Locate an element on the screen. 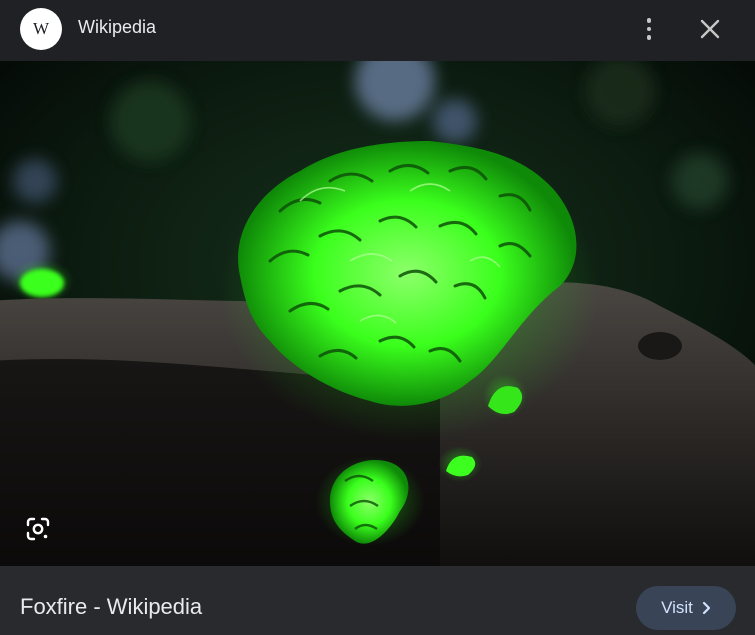  more-options-button is located at coordinates (649, 29).